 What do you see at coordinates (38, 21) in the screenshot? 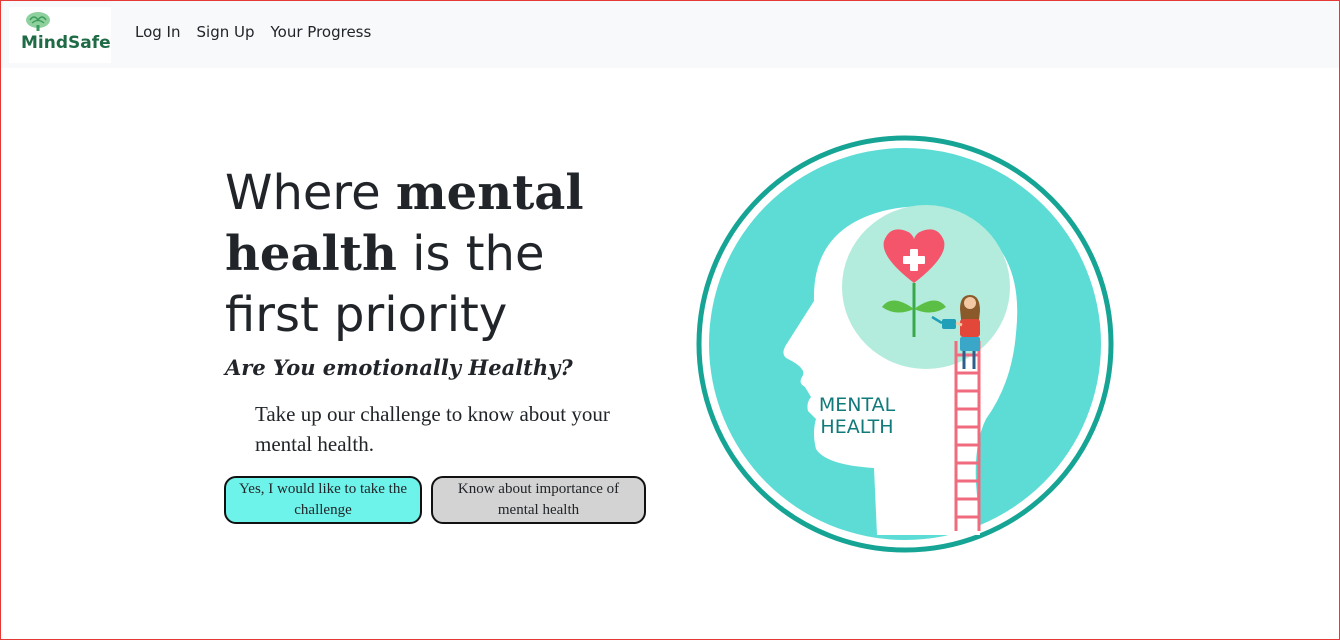
I see `brain-icon` at bounding box center [38, 21].